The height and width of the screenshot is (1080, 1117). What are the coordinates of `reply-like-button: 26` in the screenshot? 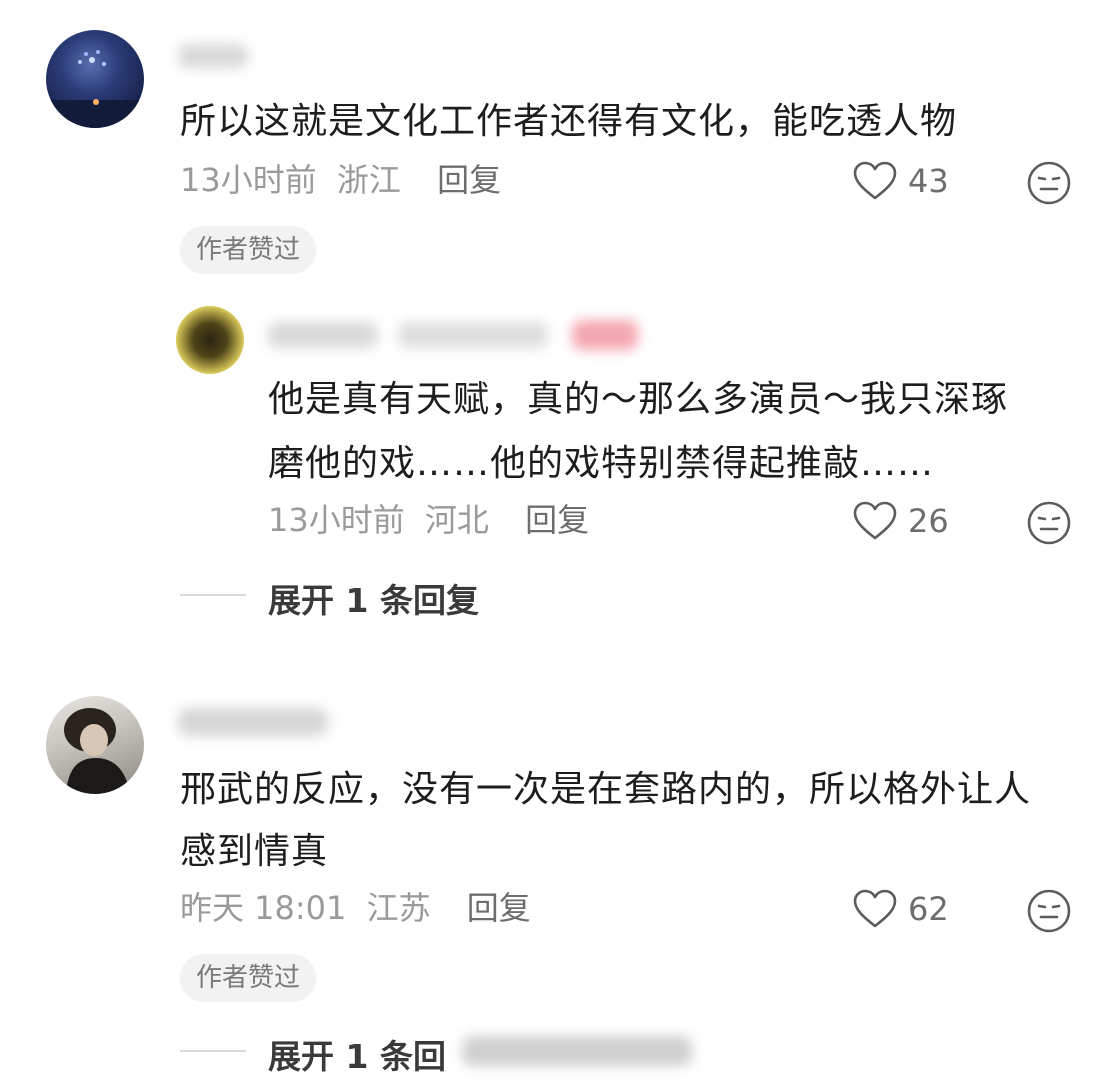 It's located at (900, 521).